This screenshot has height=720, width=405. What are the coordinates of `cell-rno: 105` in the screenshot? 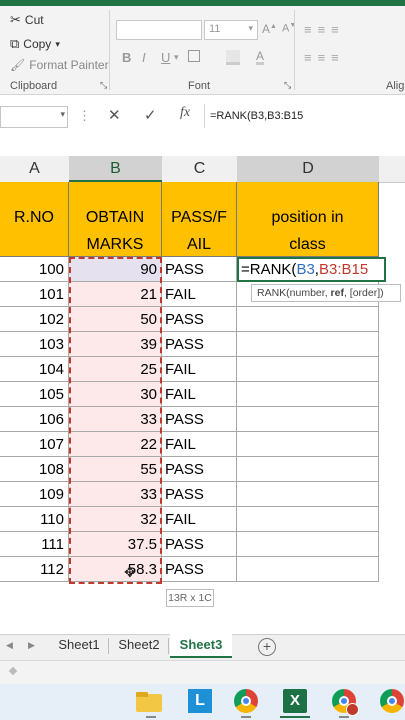 It's located at (34, 394).